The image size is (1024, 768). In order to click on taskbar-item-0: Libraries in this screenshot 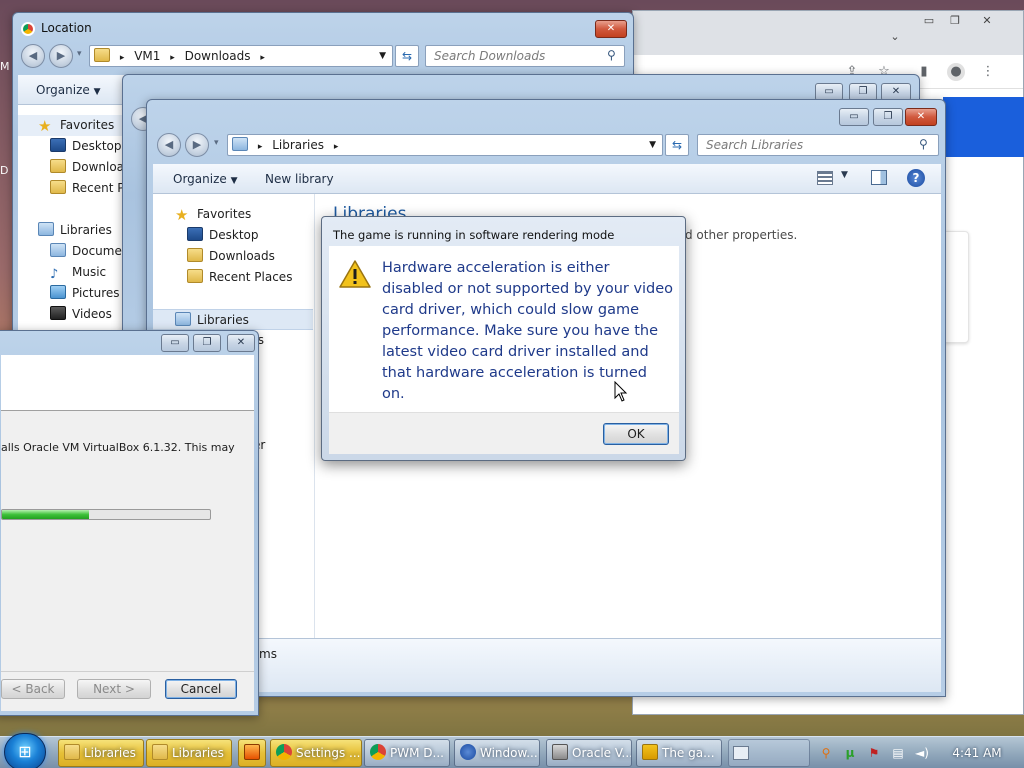, I will do `click(101, 753)`.